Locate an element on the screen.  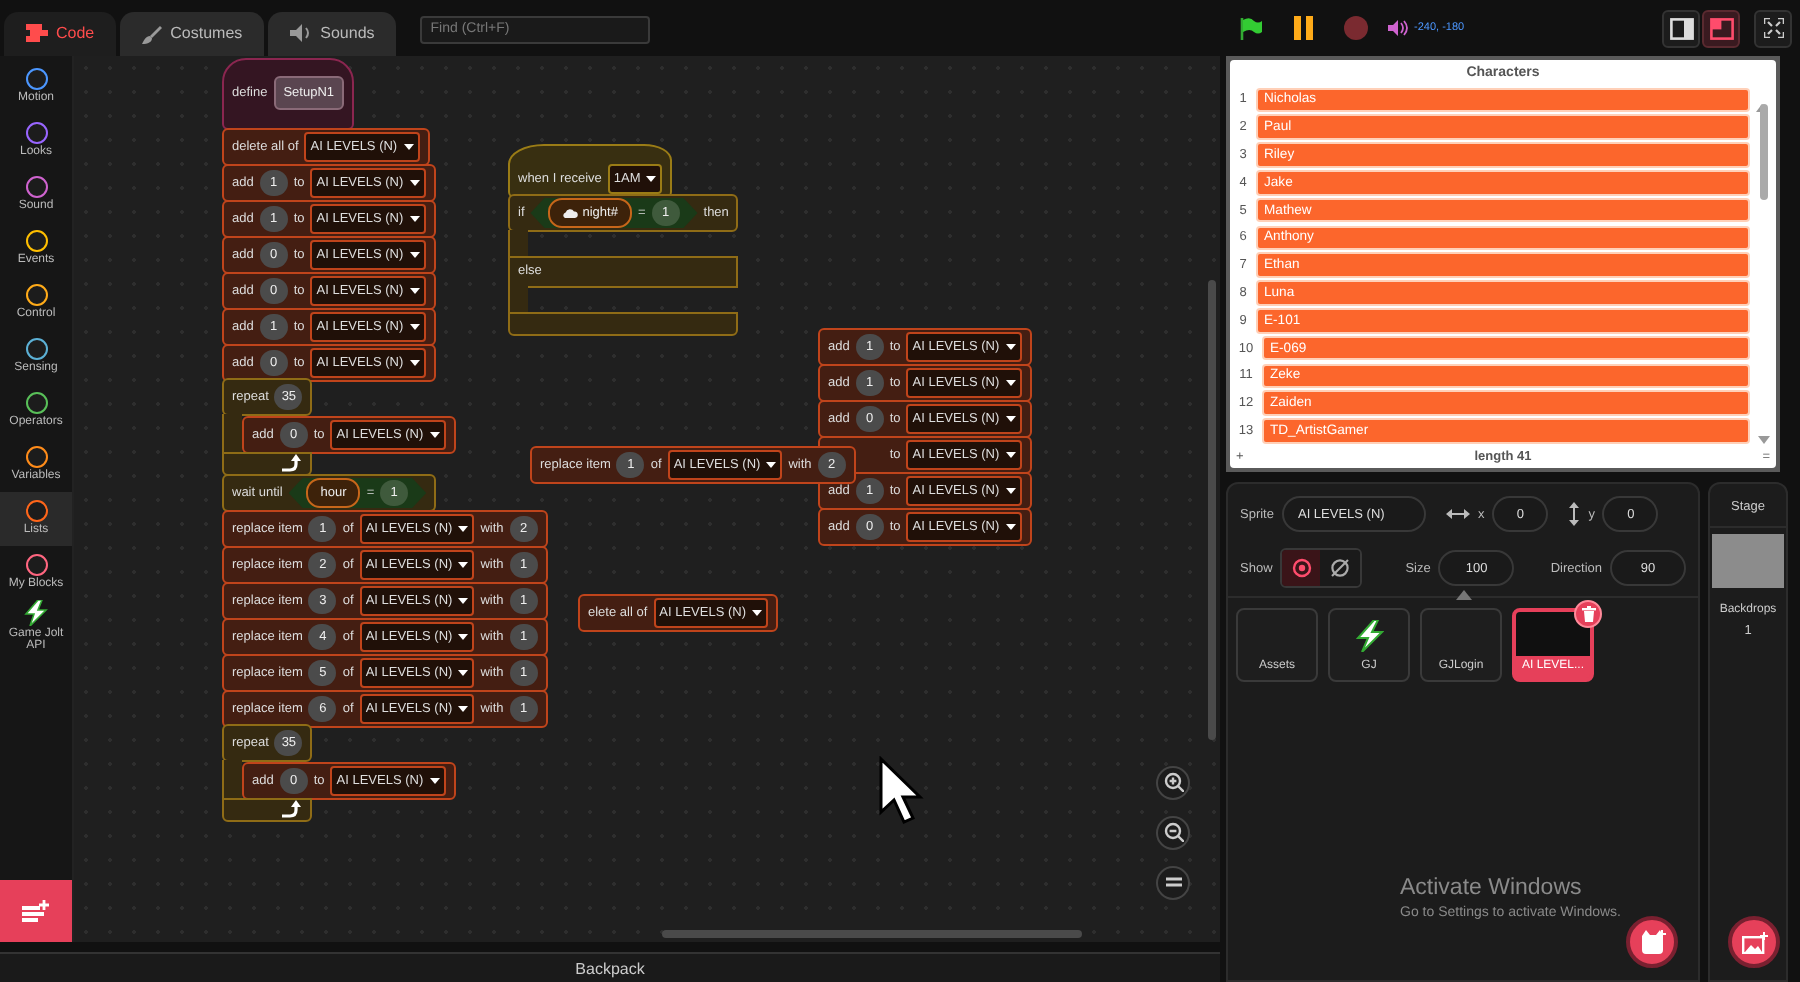
eye-icon is located at coordinates (1301, 568).